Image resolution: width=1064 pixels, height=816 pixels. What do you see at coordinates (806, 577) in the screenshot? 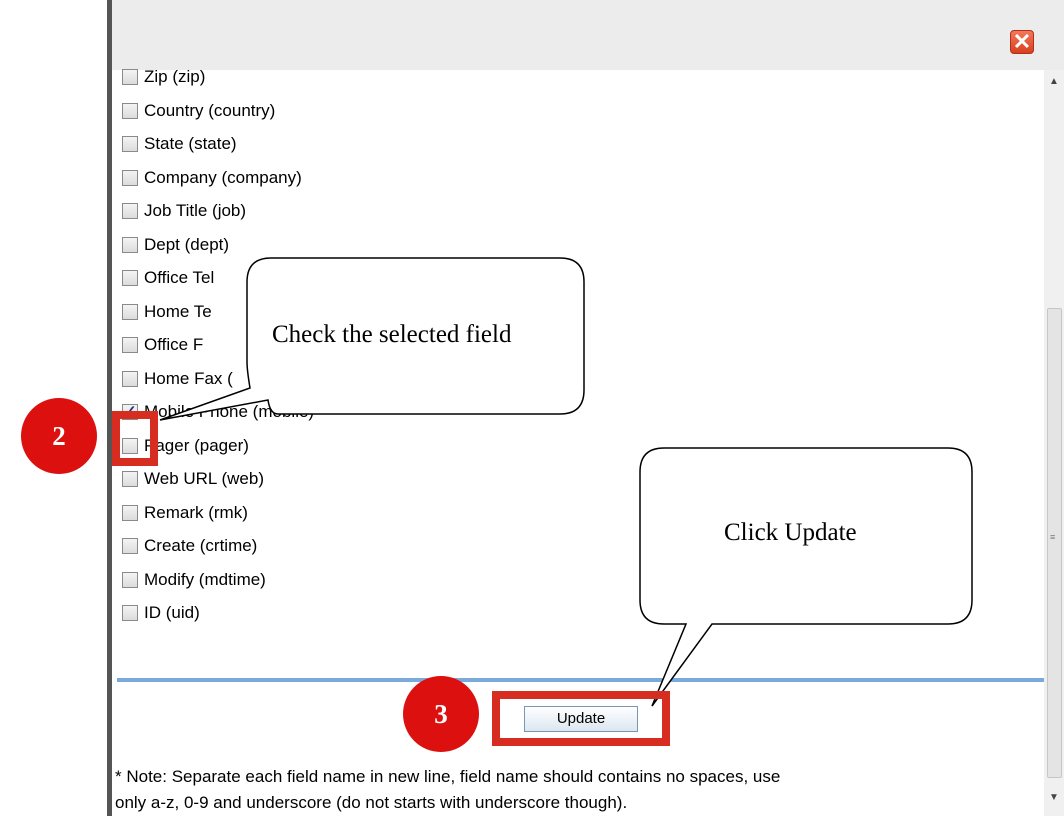
I see `callout-update-bubble` at bounding box center [806, 577].